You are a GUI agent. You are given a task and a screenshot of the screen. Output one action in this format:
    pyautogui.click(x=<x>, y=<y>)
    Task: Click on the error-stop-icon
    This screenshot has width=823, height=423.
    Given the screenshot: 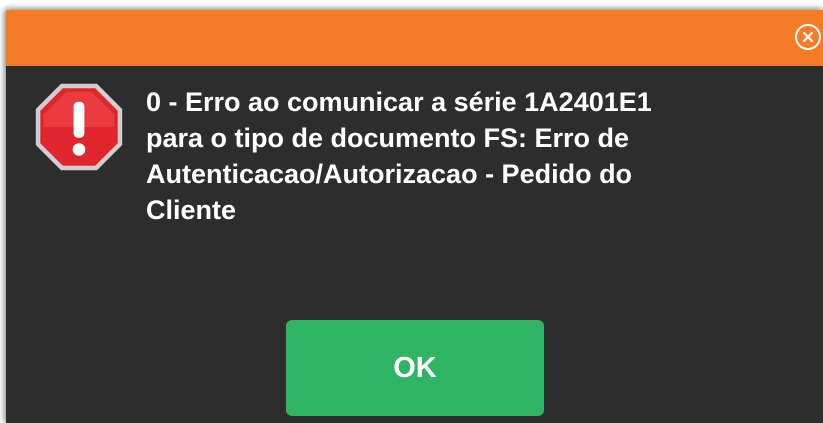 What is the action you would take?
    pyautogui.click(x=79, y=127)
    